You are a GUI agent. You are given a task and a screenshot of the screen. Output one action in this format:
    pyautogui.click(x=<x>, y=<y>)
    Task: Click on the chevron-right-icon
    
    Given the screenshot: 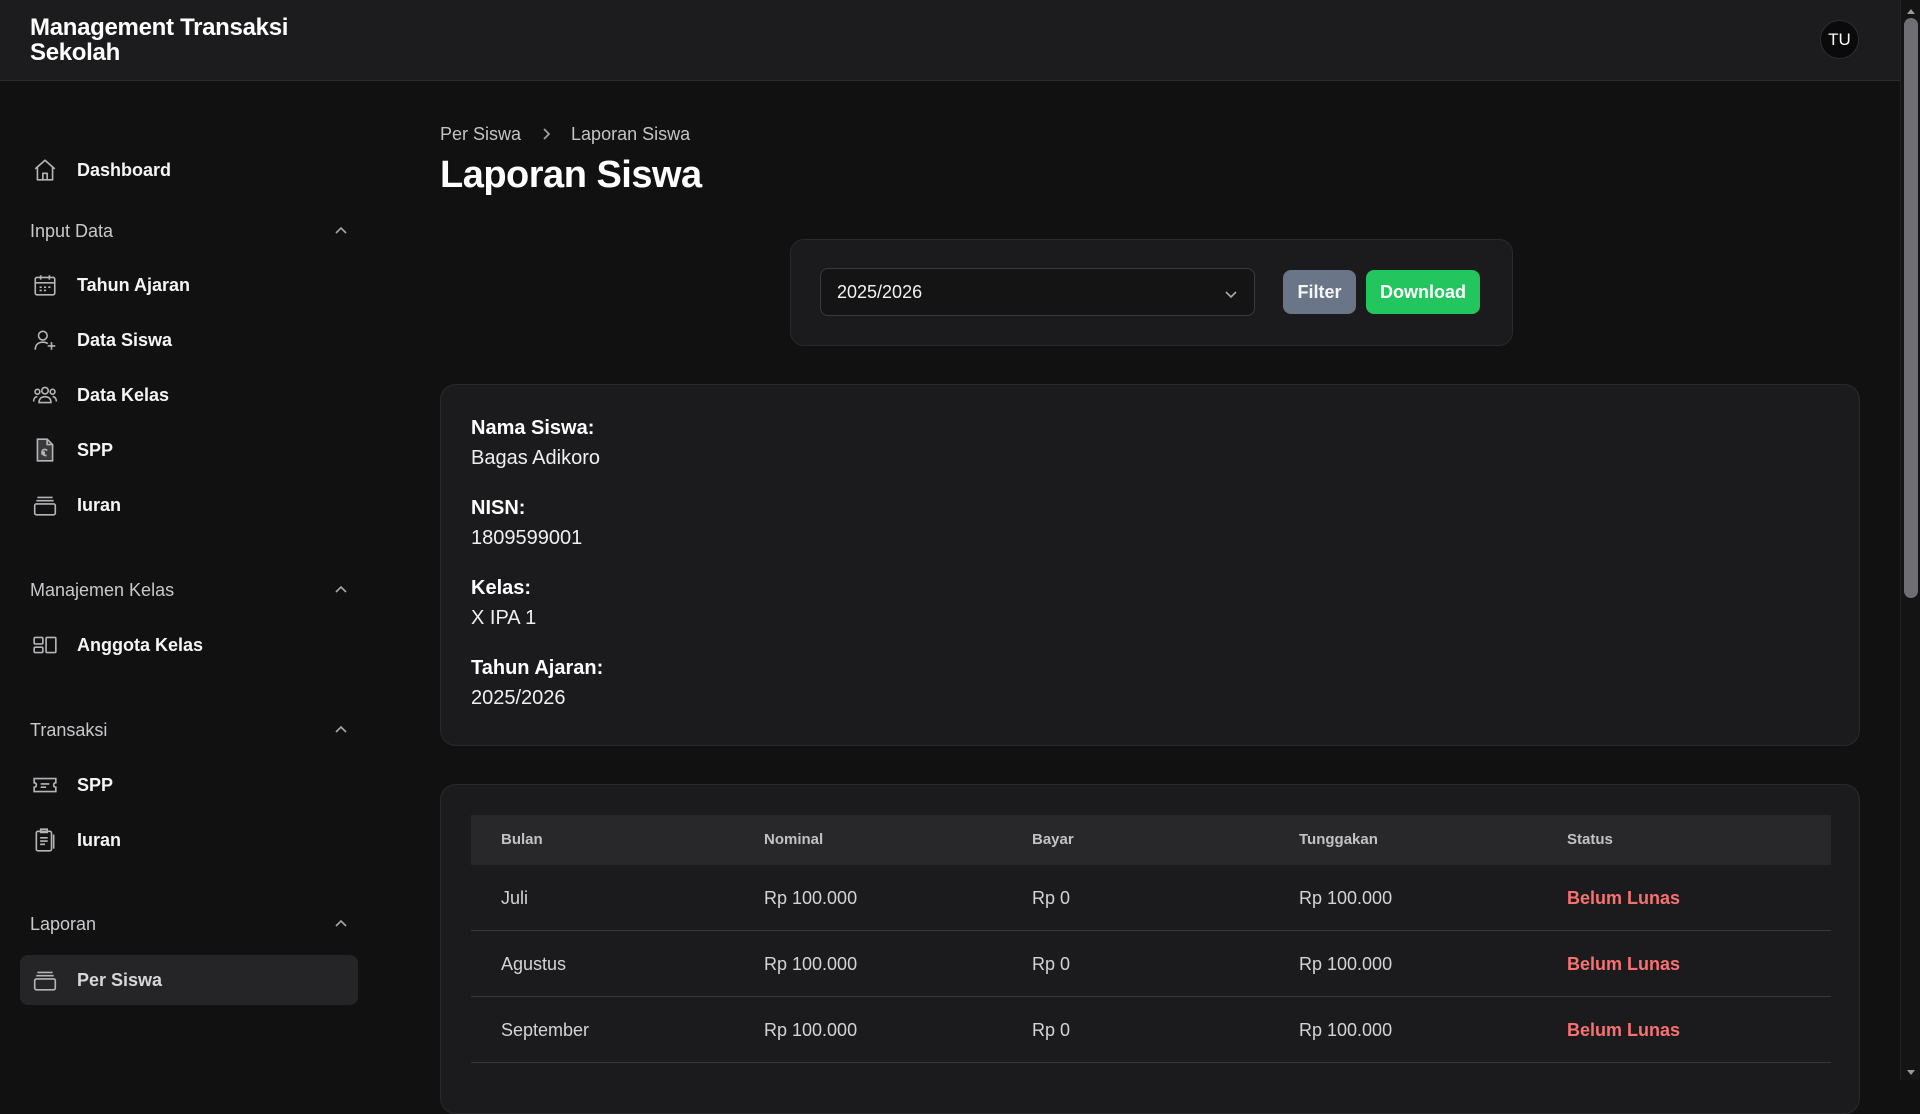 What is the action you would take?
    pyautogui.click(x=546, y=134)
    